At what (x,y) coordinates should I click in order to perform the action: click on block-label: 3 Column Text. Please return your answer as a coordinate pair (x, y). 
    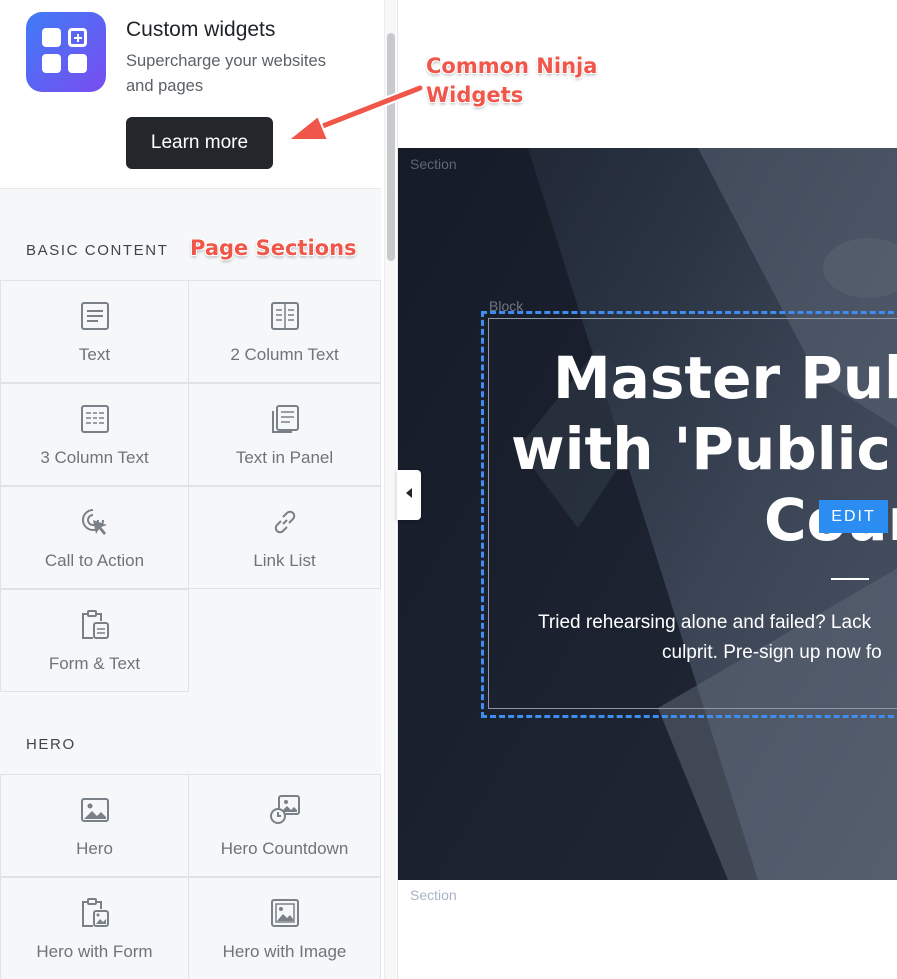
    Looking at the image, I should click on (94, 457).